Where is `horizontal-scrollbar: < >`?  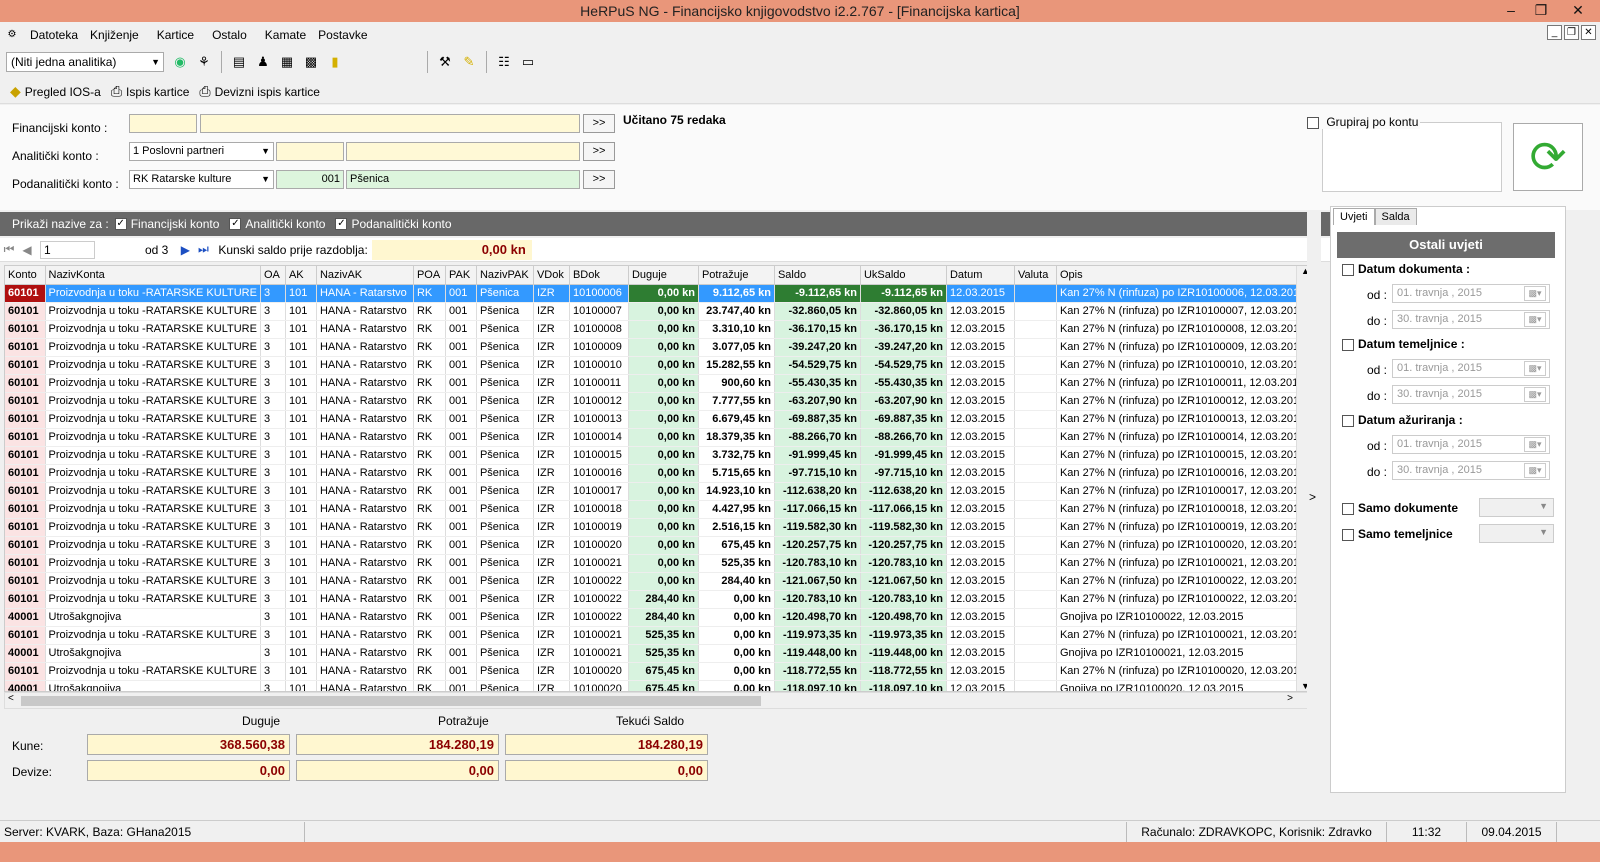 horizontal-scrollbar: < > is located at coordinates (659, 700).